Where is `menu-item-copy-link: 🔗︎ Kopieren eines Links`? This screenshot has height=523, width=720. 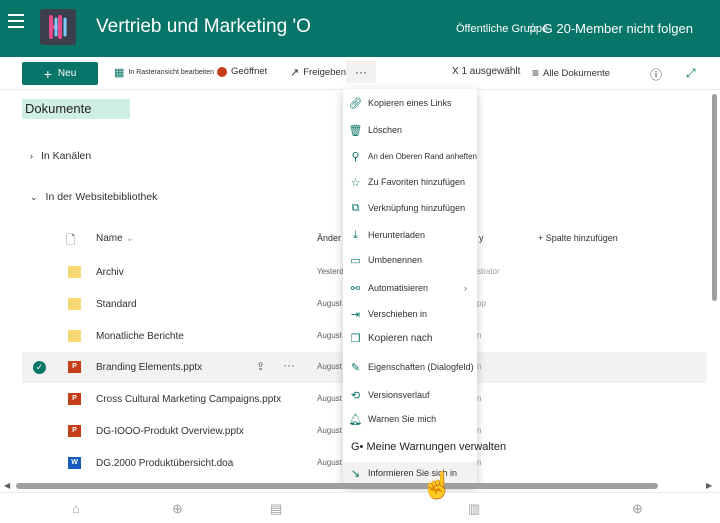 menu-item-copy-link: 🔗︎ Kopieren eines Links is located at coordinates (410, 103).